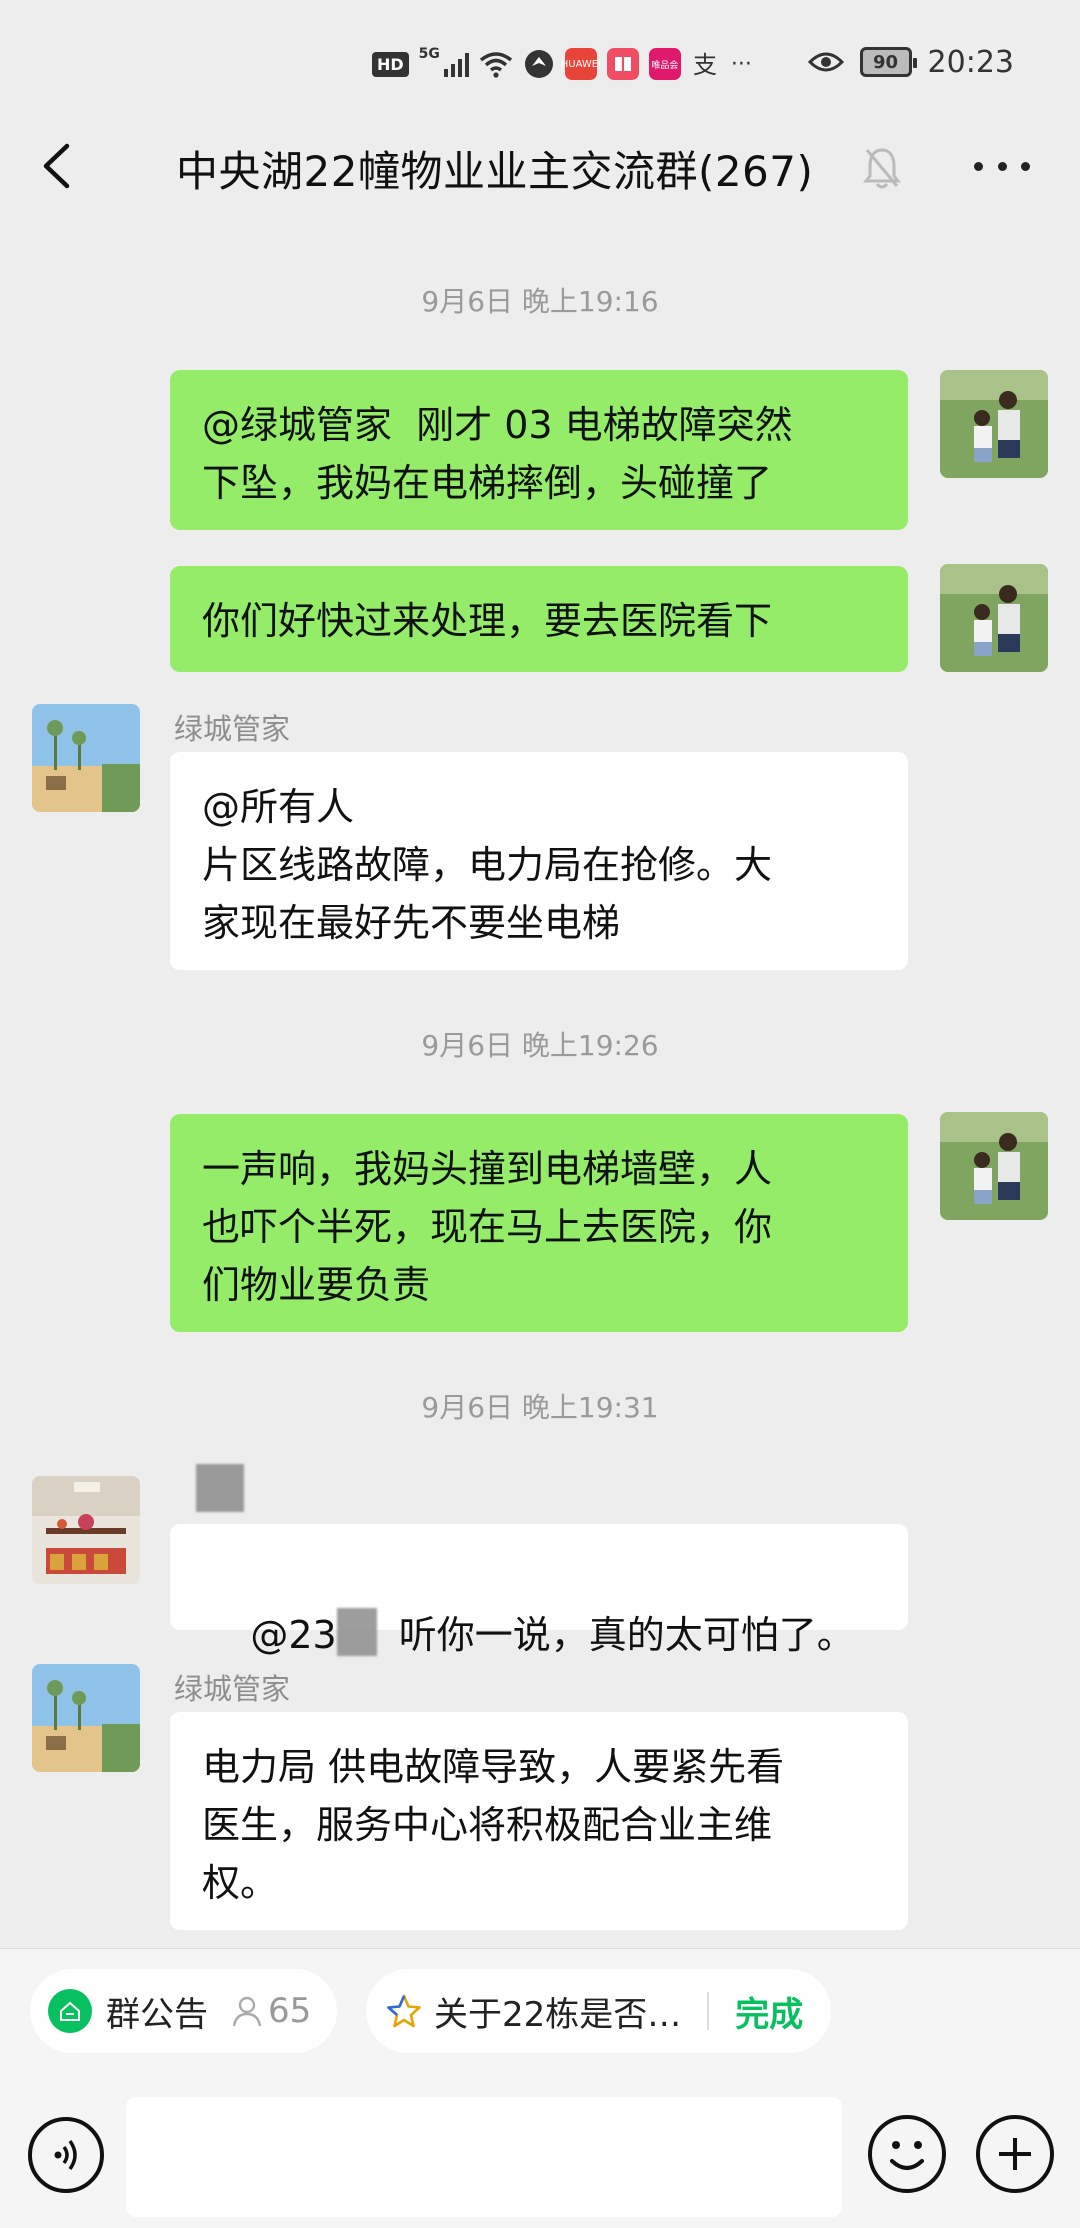 This screenshot has height=2228, width=1080. Describe the element at coordinates (626, 1635) in the screenshot. I see `message-text: 听你一说，真的太可怕了。` at that location.